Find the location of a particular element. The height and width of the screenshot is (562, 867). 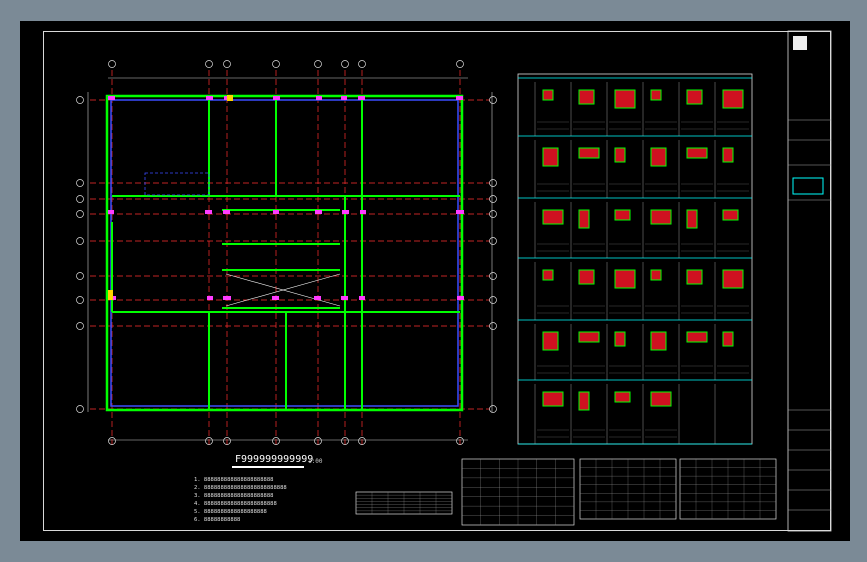

note-line: 3. 888888888888888888888 is located at coordinates (234, 496).